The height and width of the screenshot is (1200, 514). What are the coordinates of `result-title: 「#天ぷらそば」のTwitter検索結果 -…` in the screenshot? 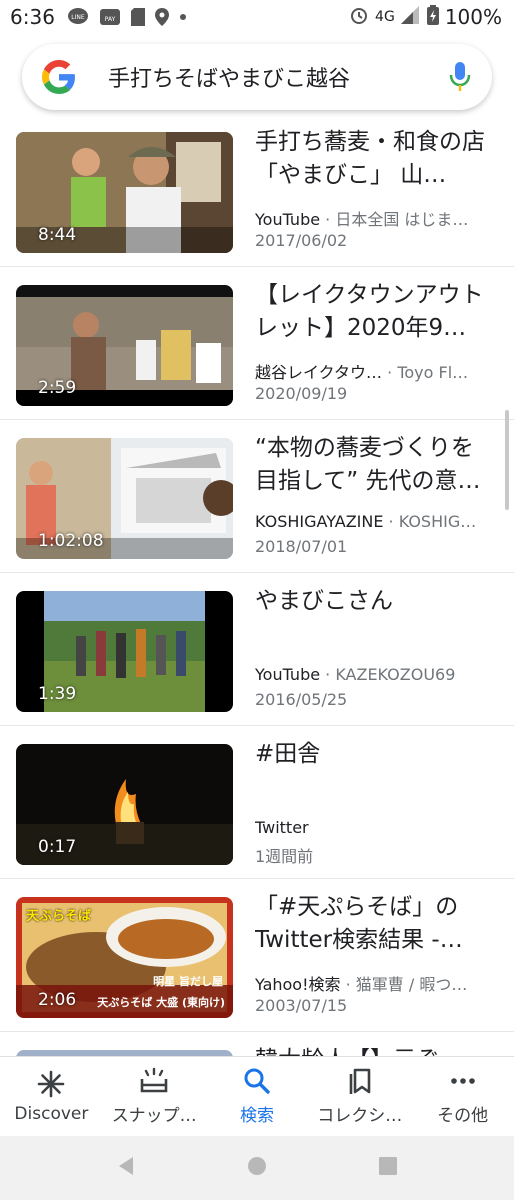 It's located at (375, 924).